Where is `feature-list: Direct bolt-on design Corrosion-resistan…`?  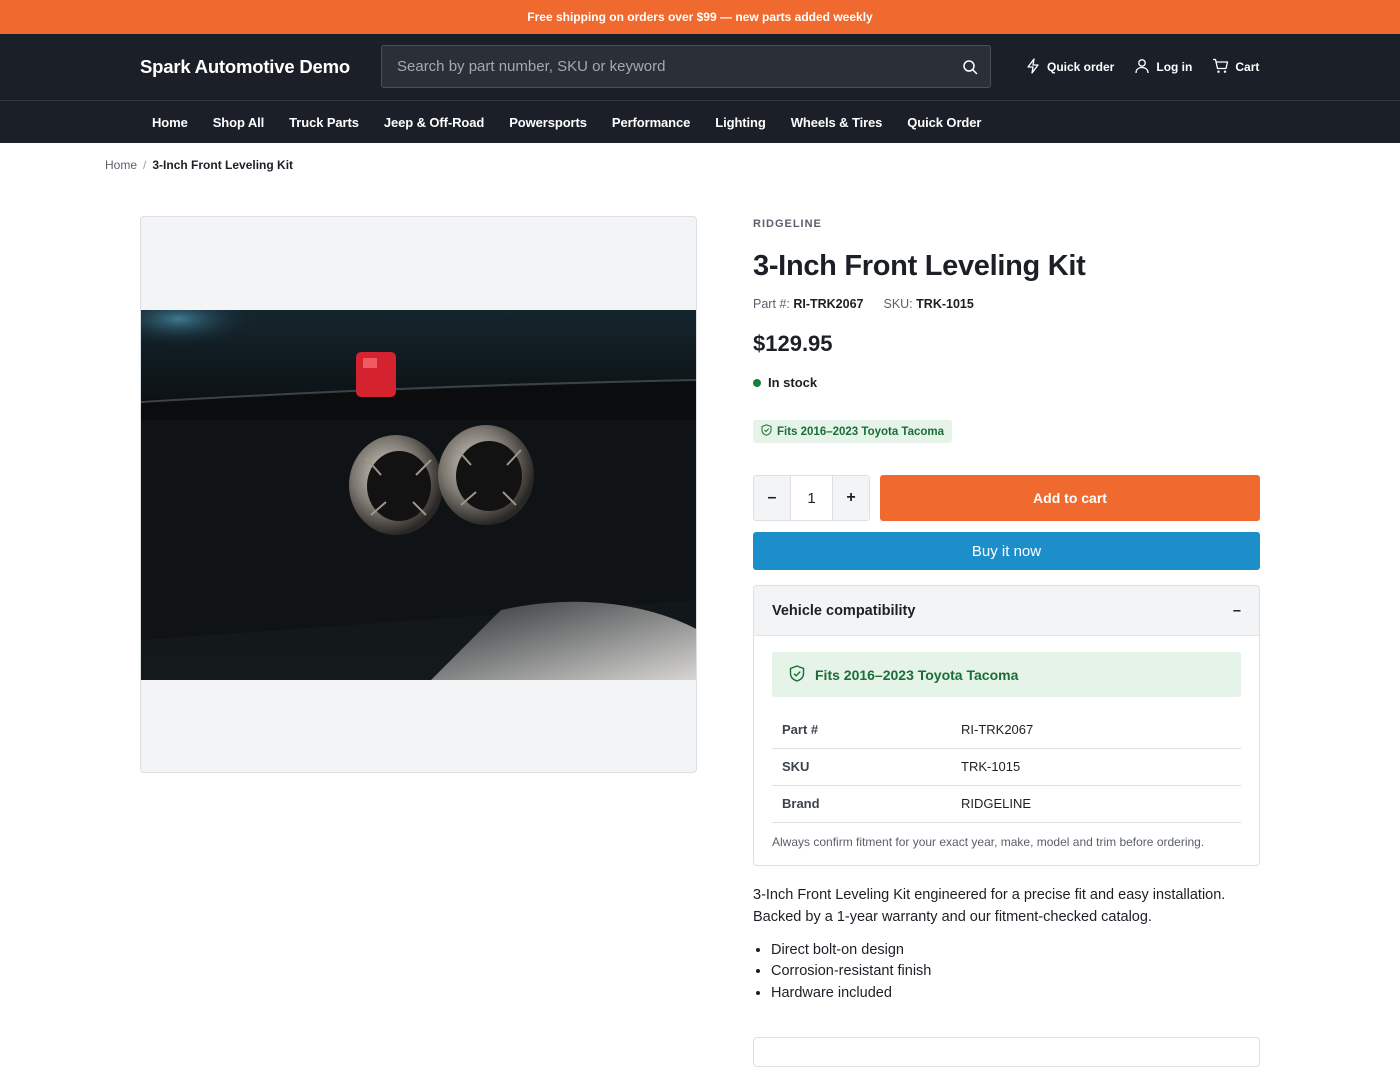 feature-list: Direct bolt-on design Corrosion-resistan… is located at coordinates (1006, 972).